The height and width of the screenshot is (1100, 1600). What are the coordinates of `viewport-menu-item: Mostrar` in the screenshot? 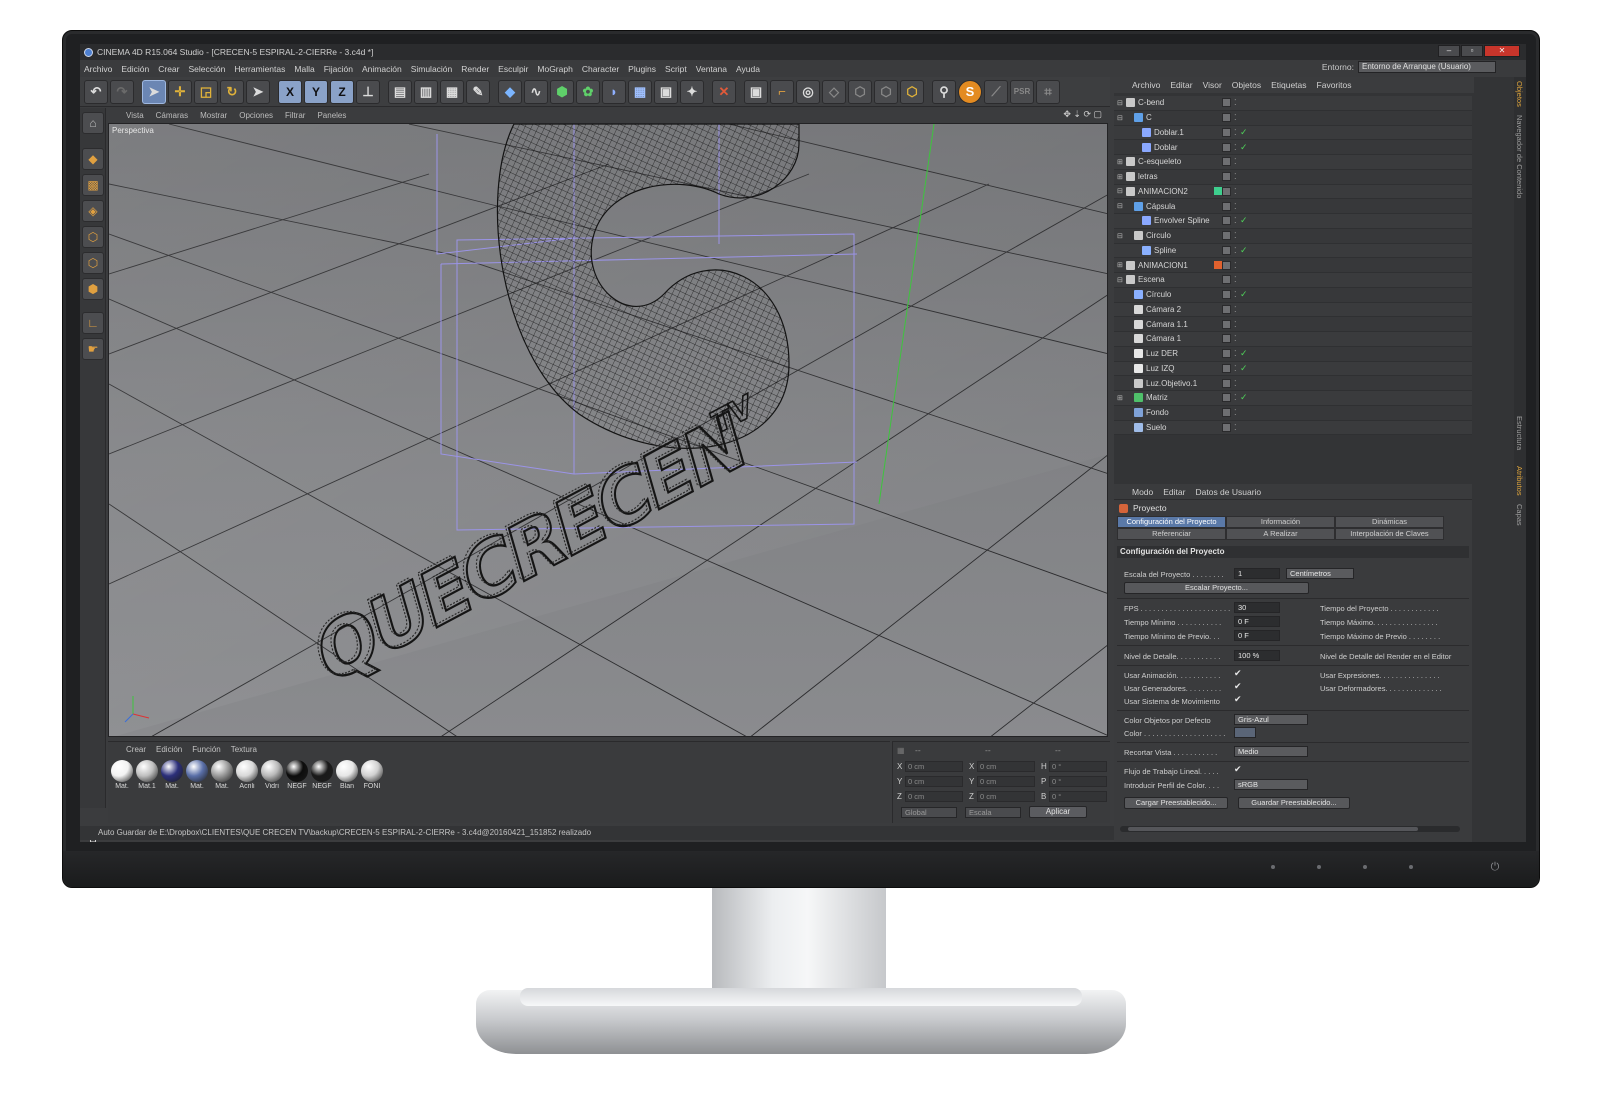 It's located at (213, 115).